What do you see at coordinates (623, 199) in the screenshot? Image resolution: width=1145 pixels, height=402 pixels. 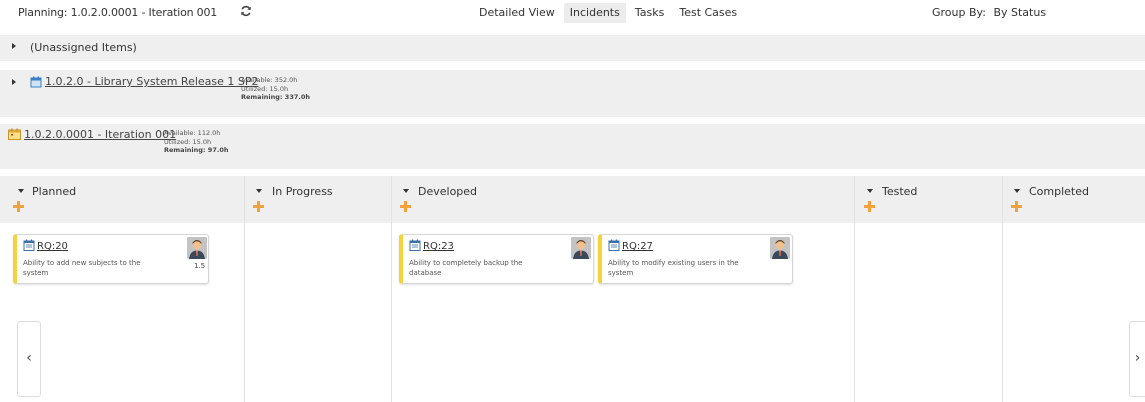 I see `column-header: Developed` at bounding box center [623, 199].